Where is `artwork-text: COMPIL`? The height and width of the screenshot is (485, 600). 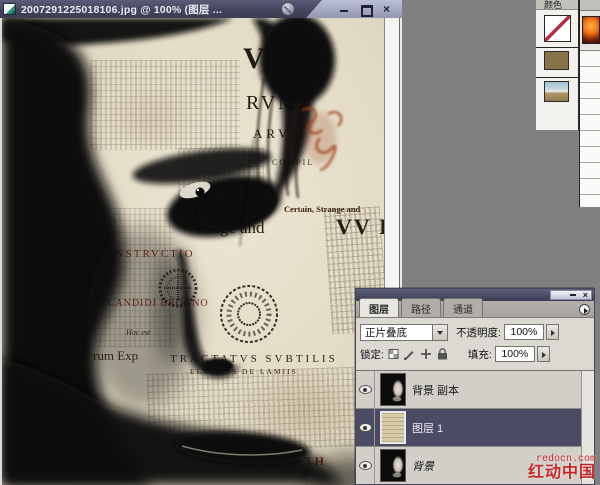 artwork-text: COMPIL is located at coordinates (293, 162).